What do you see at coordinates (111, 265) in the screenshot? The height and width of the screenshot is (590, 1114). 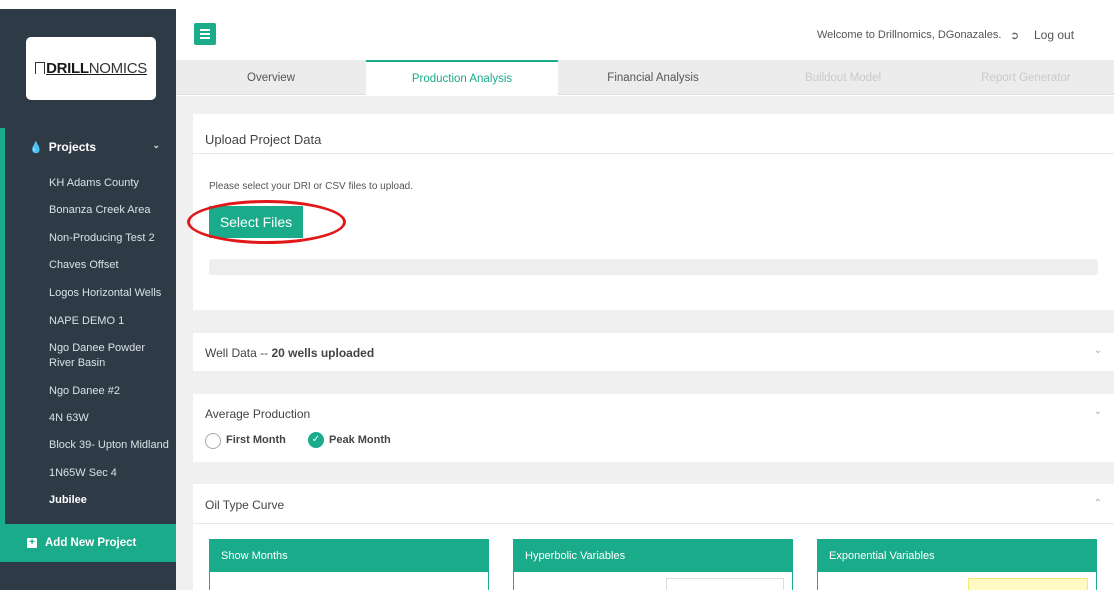 I see `sidebar-item-project: Chaves Offset` at bounding box center [111, 265].